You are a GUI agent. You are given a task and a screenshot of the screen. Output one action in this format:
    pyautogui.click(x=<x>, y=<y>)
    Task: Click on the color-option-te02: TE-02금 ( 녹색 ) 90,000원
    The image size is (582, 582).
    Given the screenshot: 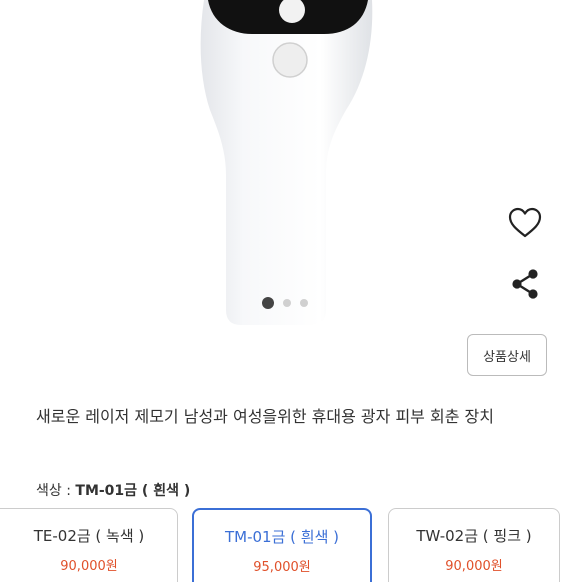 What is the action you would take?
    pyautogui.click(x=89, y=545)
    